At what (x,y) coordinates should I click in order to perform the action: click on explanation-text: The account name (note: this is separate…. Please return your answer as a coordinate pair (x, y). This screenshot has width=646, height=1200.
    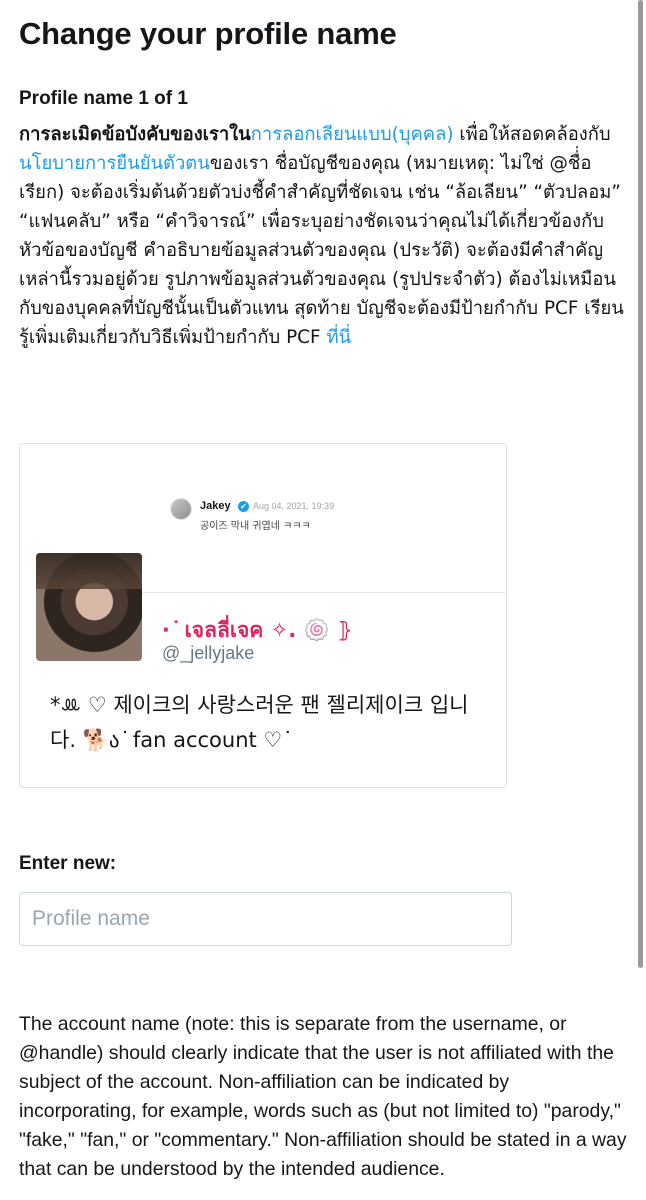
    Looking at the image, I should click on (323, 1096).